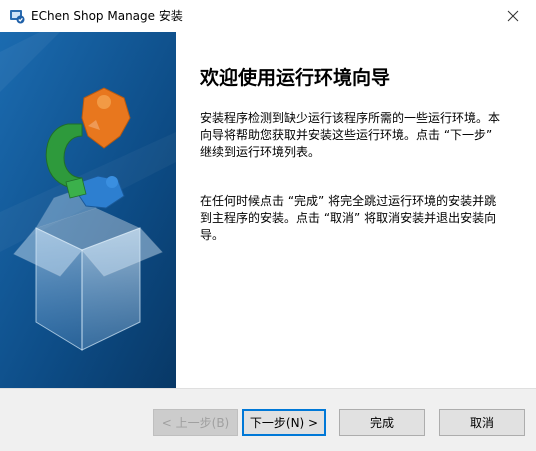 This screenshot has width=536, height=451. I want to click on back-button: < 上一步(B), so click(195, 422).